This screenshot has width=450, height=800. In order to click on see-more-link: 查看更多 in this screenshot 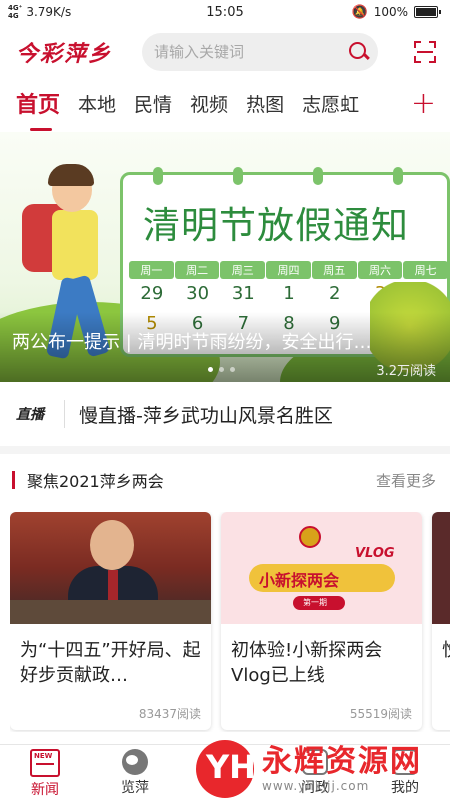, I will do `click(406, 480)`.